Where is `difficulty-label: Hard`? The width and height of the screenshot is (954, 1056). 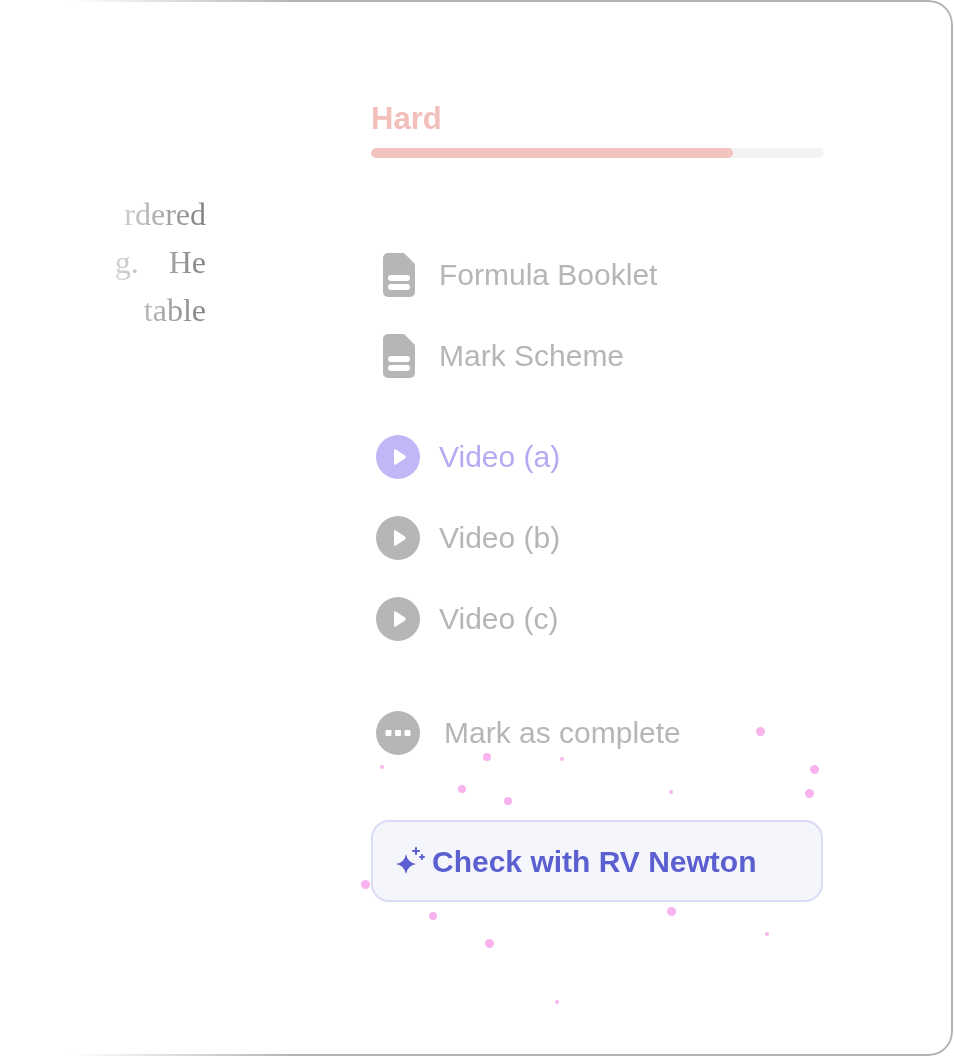 difficulty-label: Hard is located at coordinates (406, 119).